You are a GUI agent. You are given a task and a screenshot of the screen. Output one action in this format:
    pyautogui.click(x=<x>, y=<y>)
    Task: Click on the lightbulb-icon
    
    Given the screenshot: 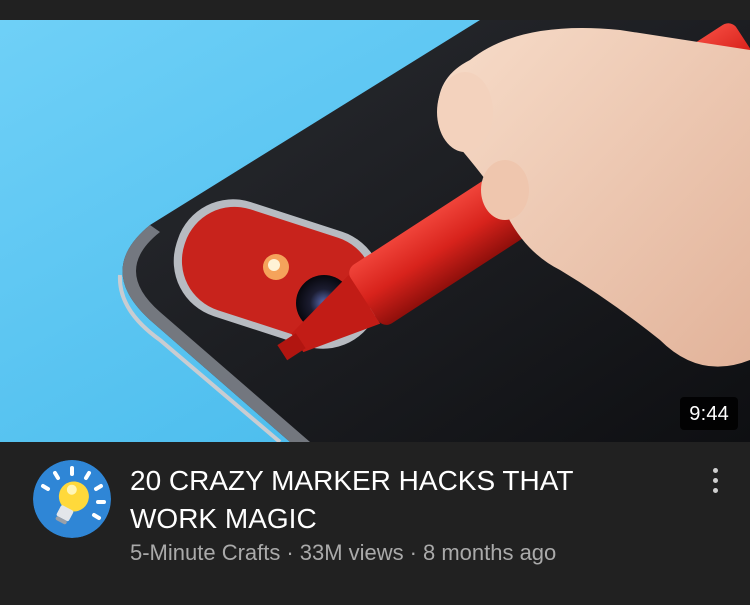 What is the action you would take?
    pyautogui.click(x=72, y=499)
    